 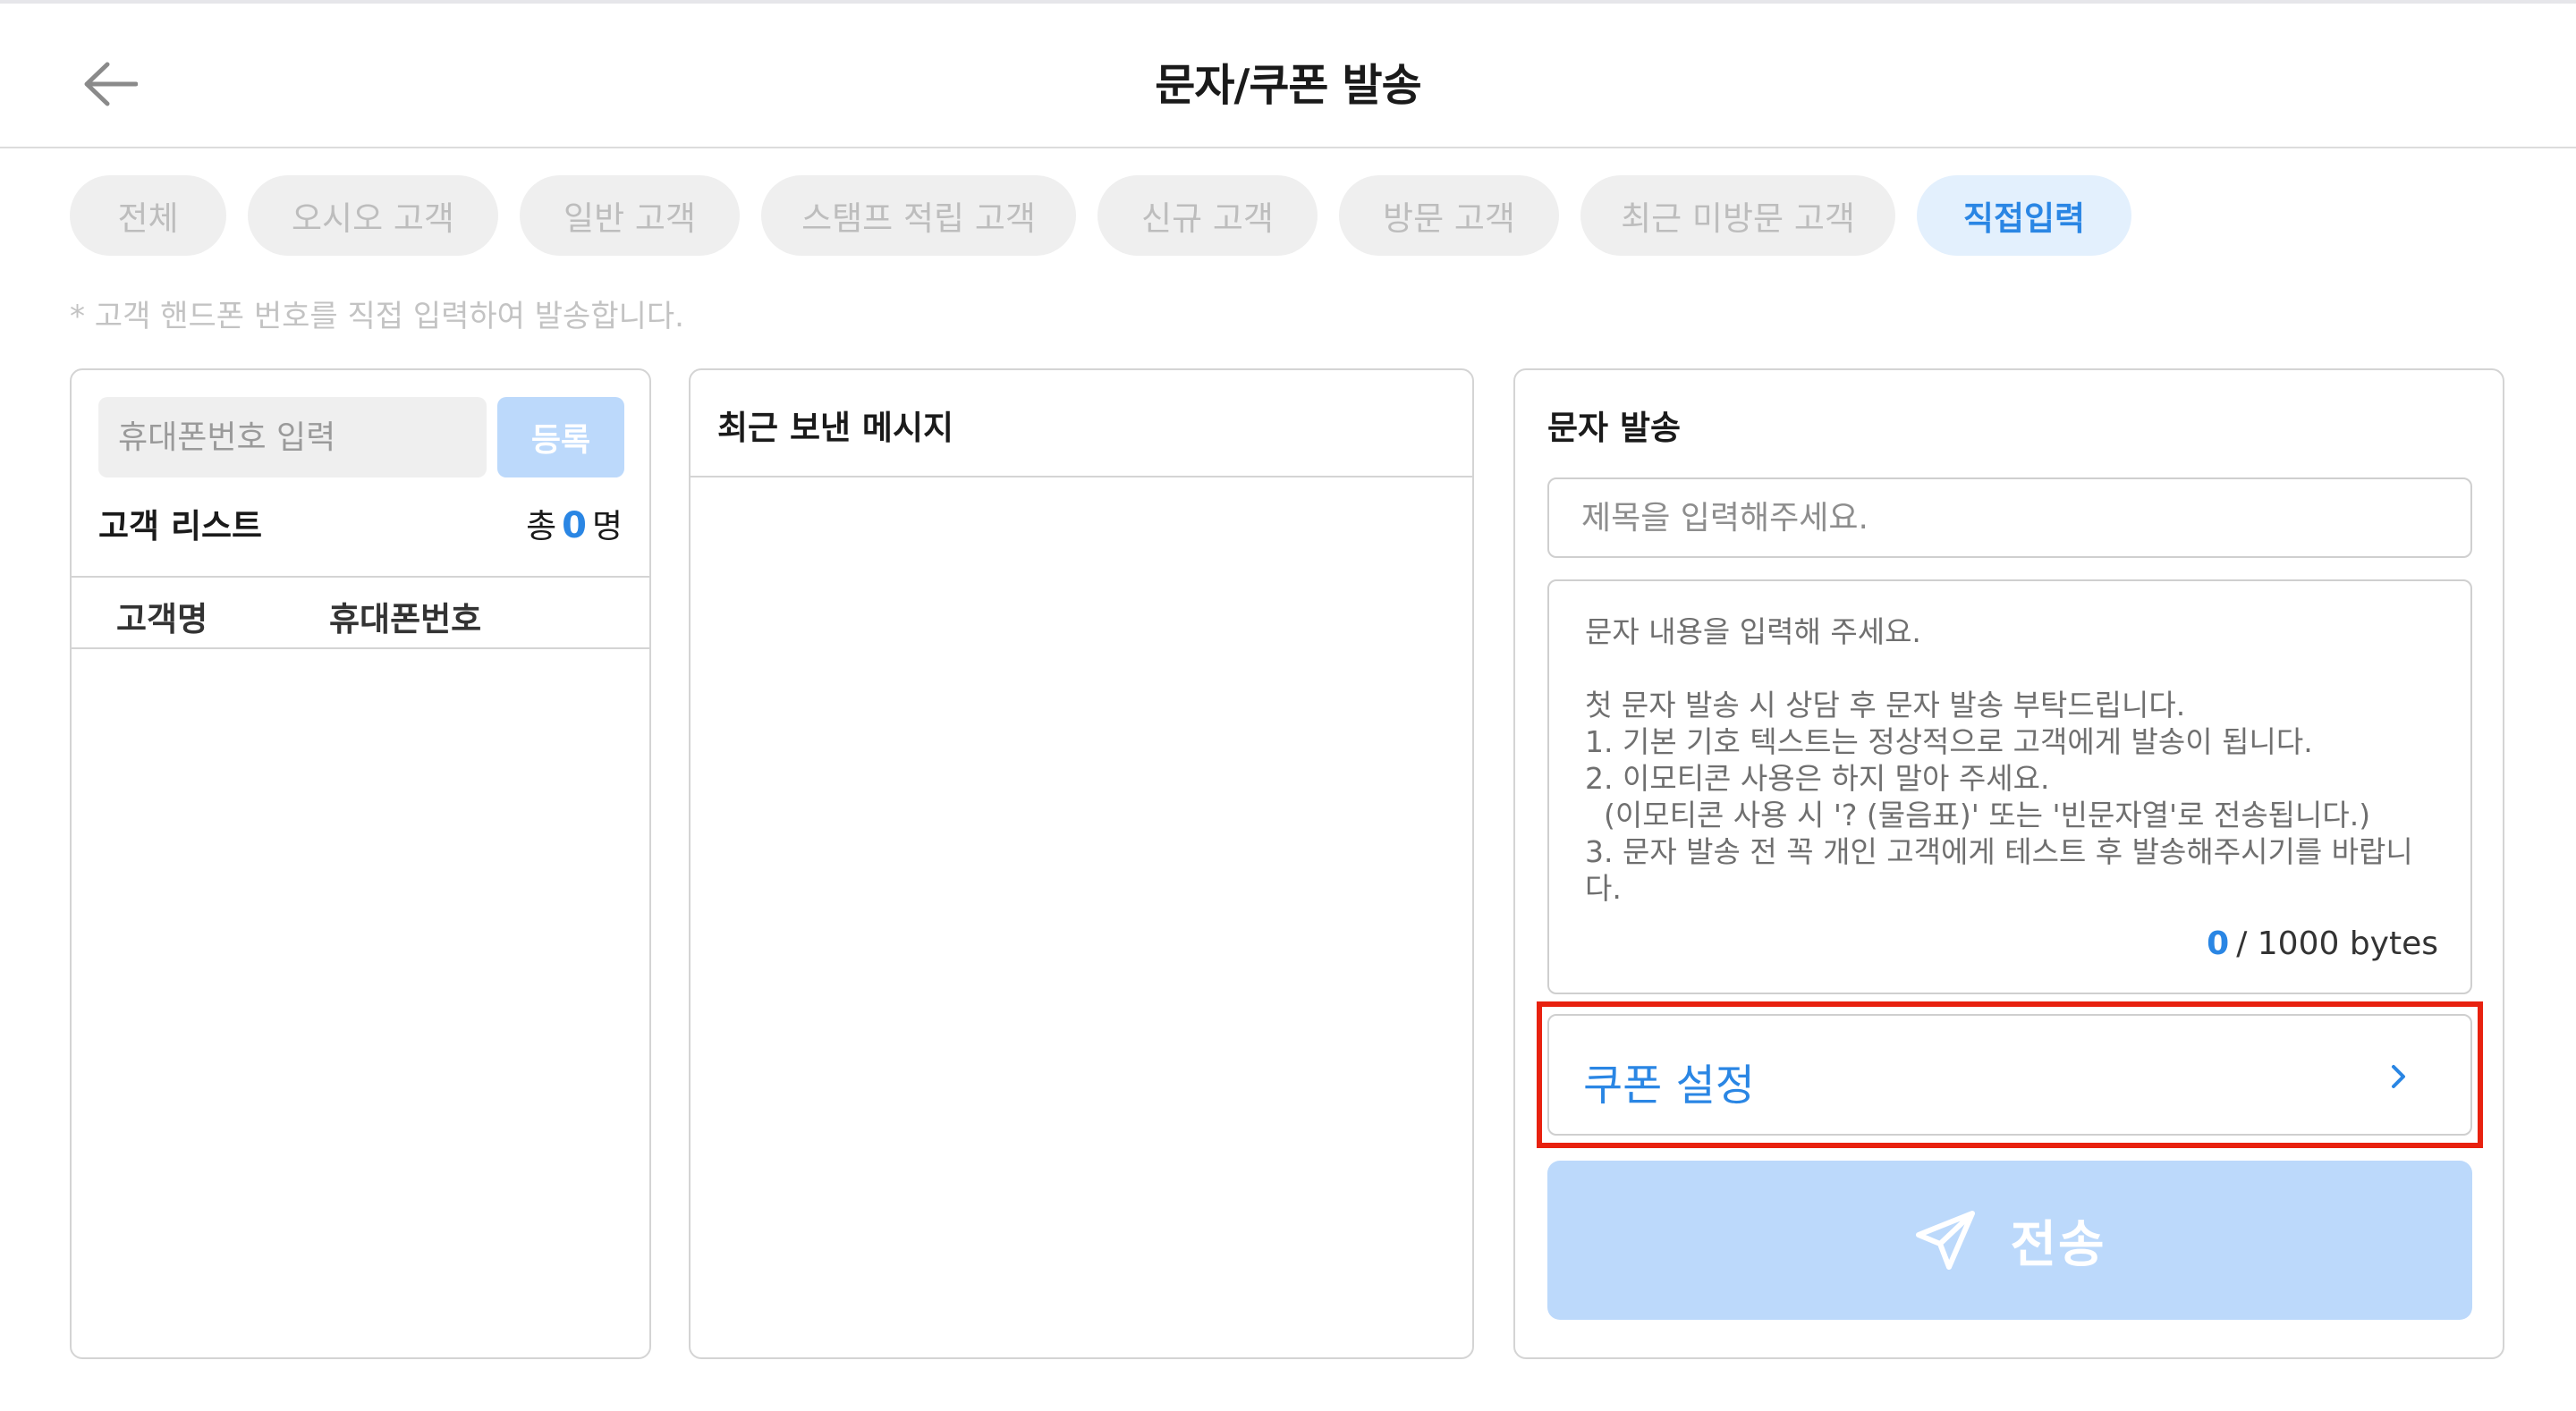 I want to click on message-line: 2. 이모티콘 사용은 하지 말아 주세요., so click(x=1817, y=778).